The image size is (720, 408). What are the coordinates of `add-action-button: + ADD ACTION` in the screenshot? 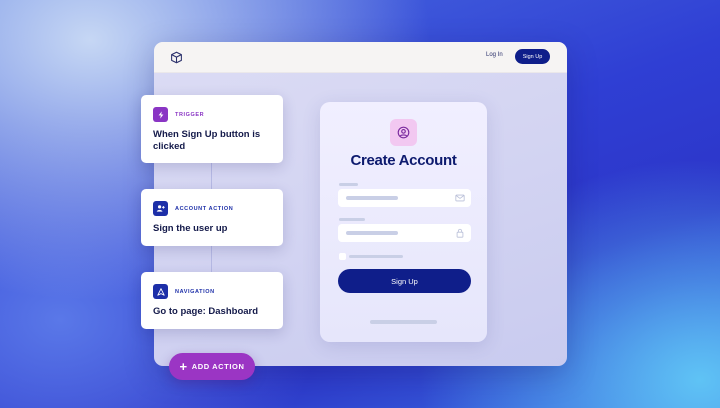 It's located at (212, 366).